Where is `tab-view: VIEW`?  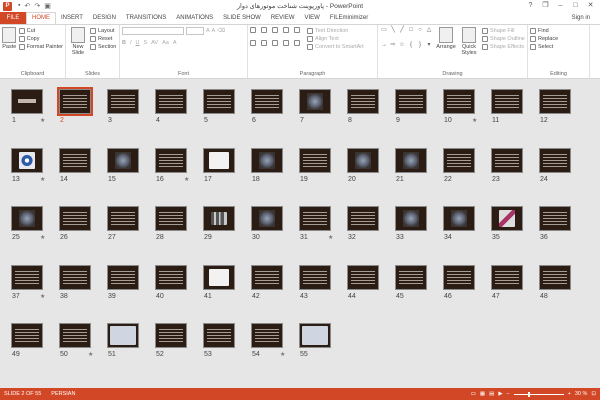
tab-view: VIEW is located at coordinates (312, 18).